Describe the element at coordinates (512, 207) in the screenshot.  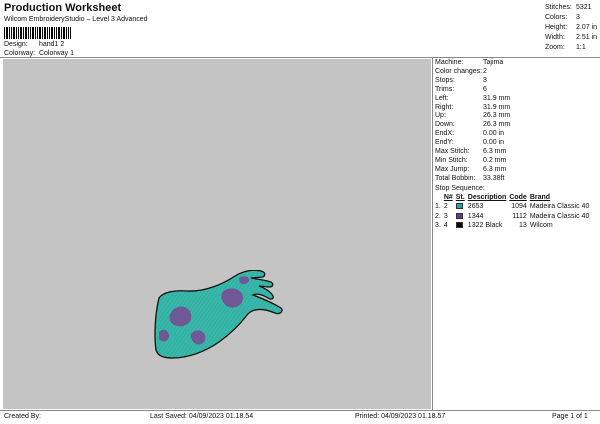
I see `table-row: 1. 2 2653 1094 Madeira Classic 40` at that location.